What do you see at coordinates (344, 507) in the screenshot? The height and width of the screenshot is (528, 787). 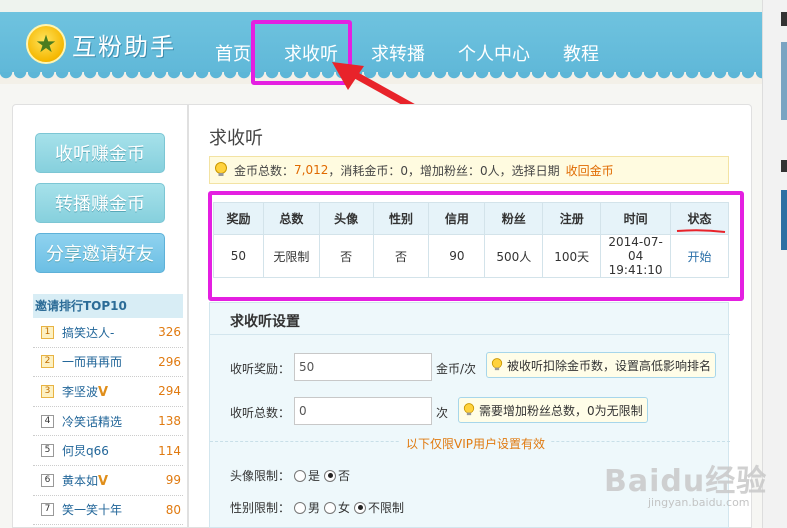 I see `gender-female-label: 女` at bounding box center [344, 507].